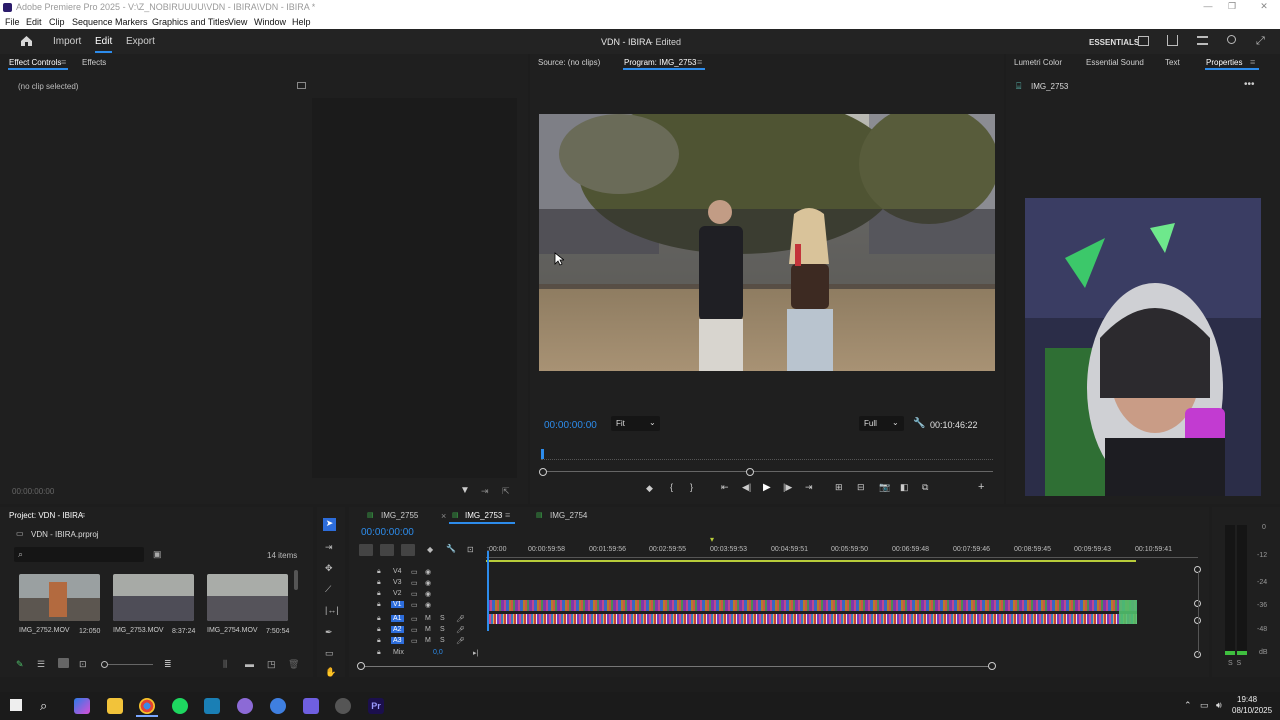  I want to click on linked-selection-icon, so click(408, 550).